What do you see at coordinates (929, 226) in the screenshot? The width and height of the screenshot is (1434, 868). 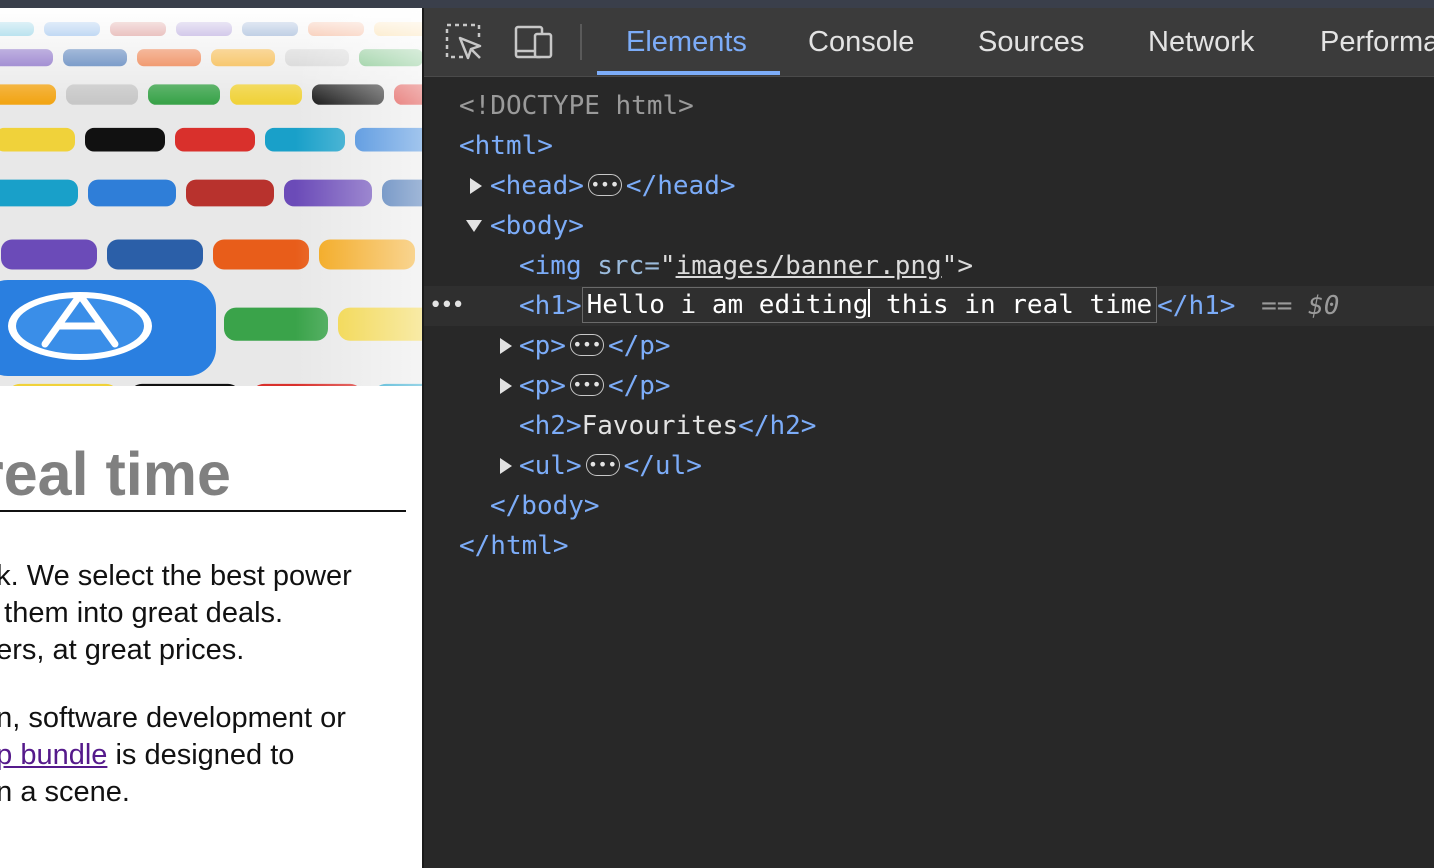 I see `dom-node-body: <body>` at bounding box center [929, 226].